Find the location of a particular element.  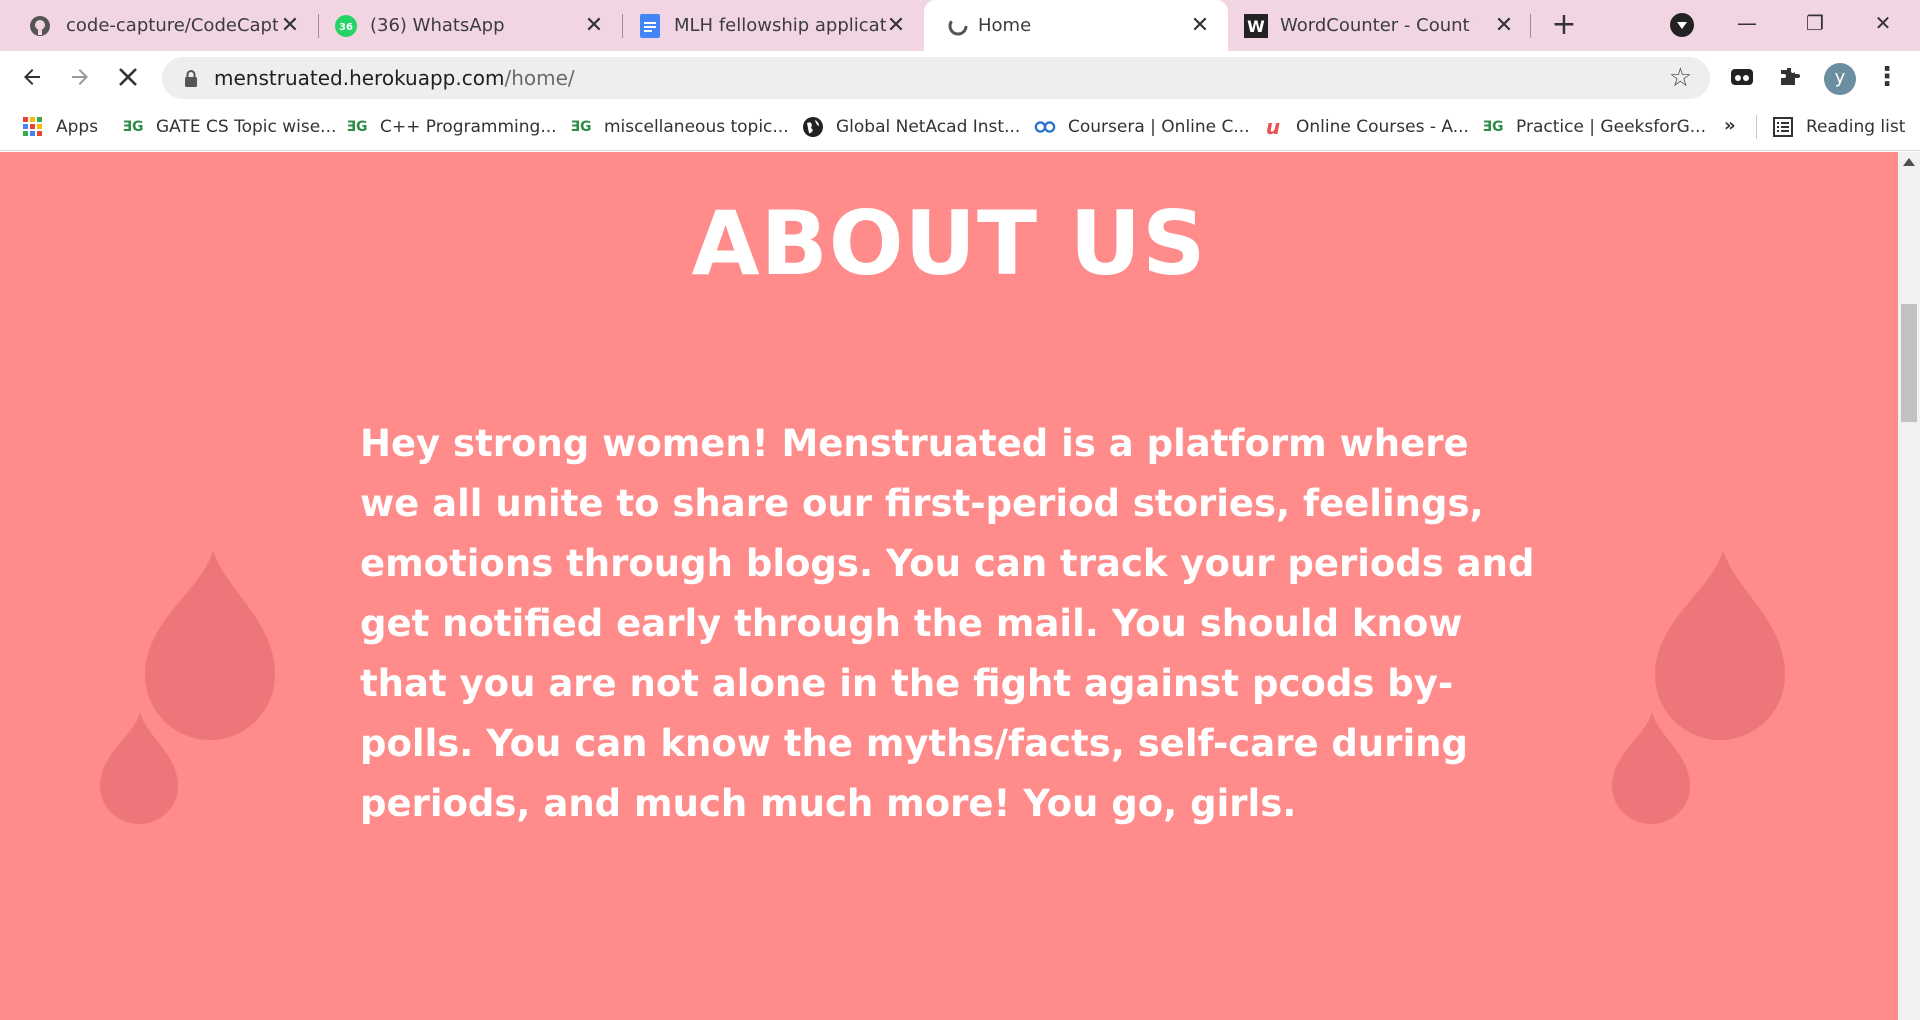

globe-icon is located at coordinates (813, 127).